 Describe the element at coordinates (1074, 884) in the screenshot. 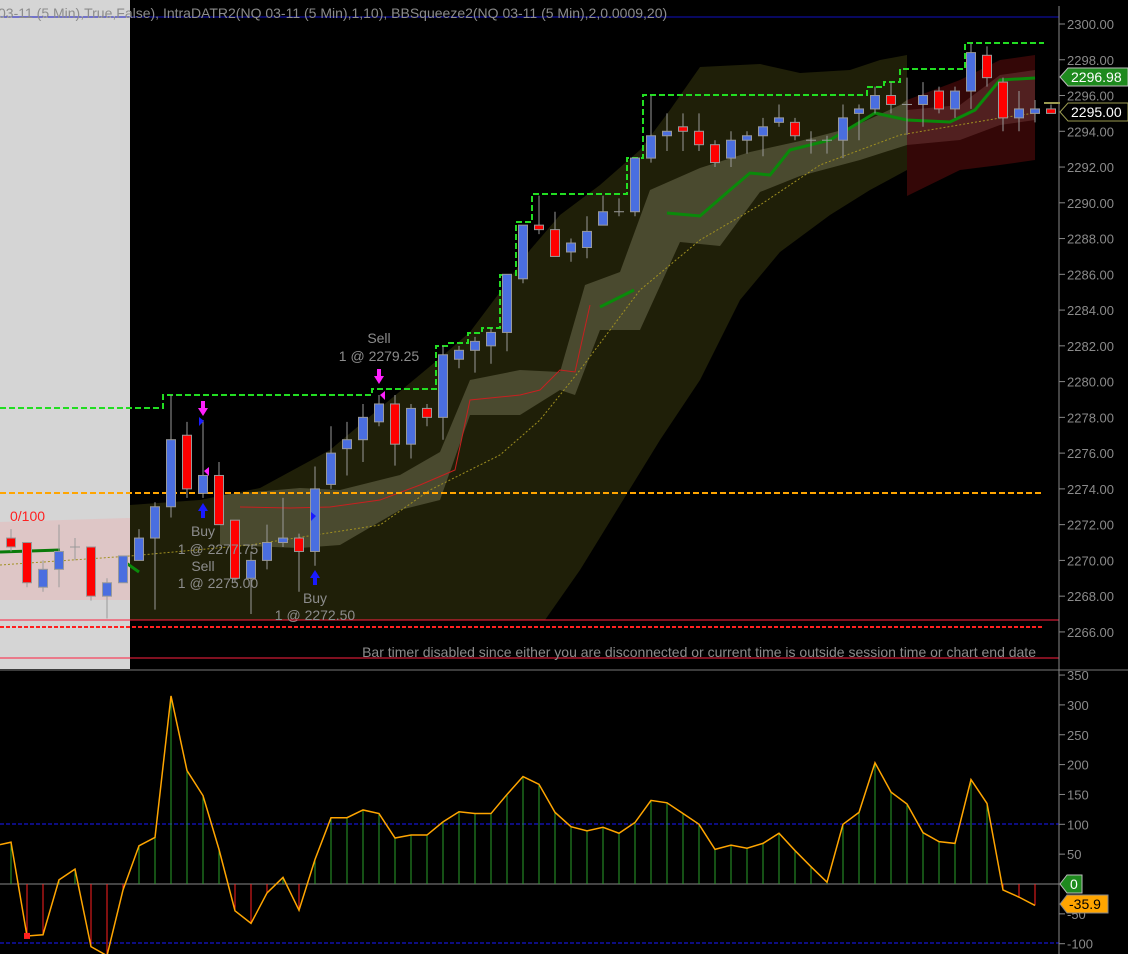

I see `osc-zero-value: 0` at that location.